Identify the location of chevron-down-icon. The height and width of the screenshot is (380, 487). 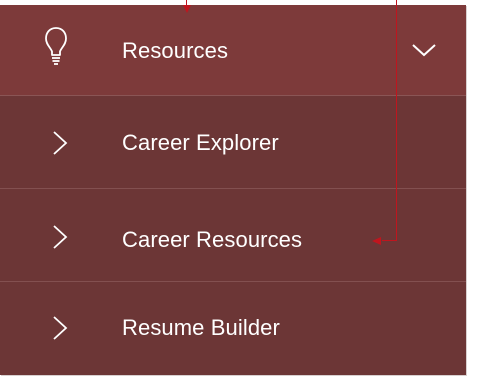
(424, 50).